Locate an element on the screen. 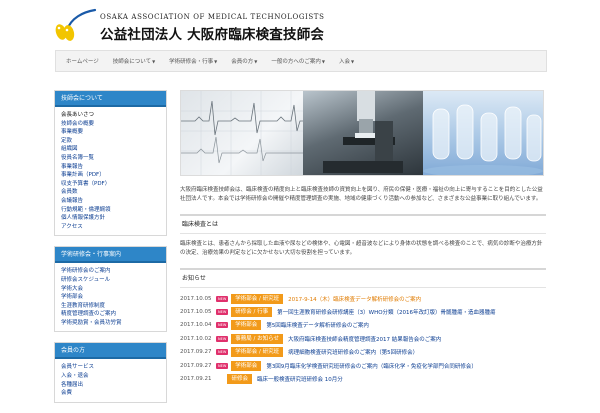 Image resolution: width=600 pixels, height=413 pixels. news-link: 第5回臨床検査データ解析研修会のご案内 is located at coordinates (317, 325).